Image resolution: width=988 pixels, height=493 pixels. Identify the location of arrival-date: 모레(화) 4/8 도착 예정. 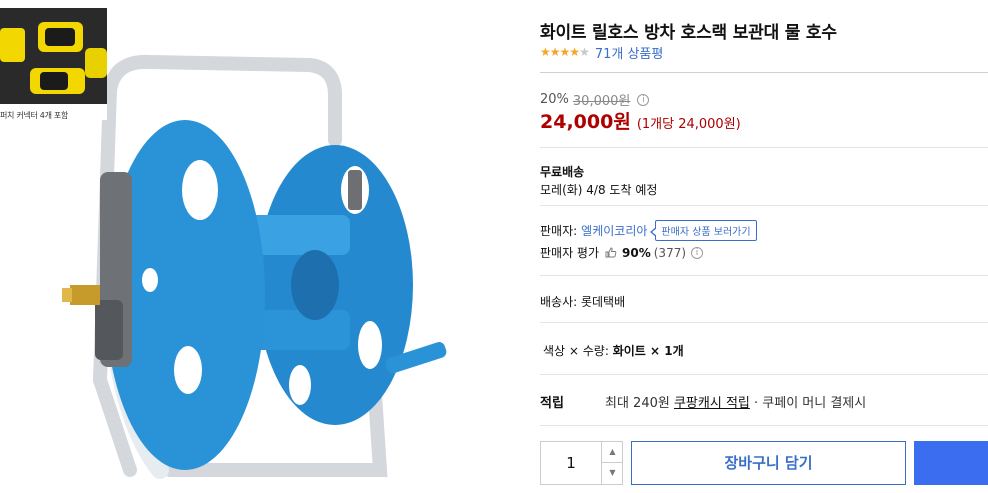
(599, 190).